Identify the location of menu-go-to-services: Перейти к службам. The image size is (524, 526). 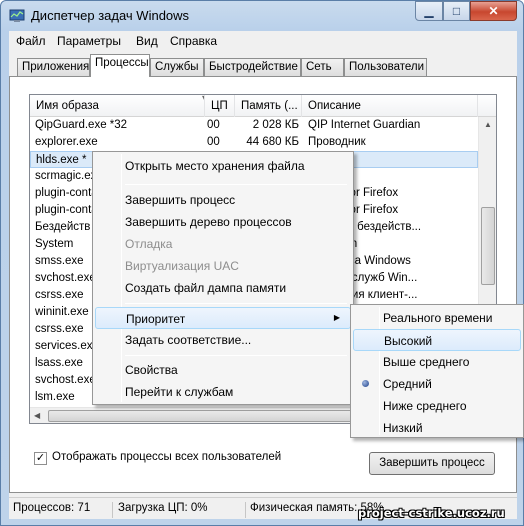
(223, 392).